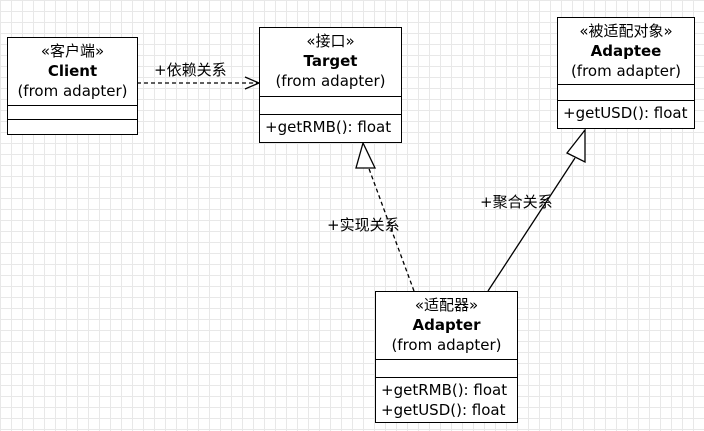 This screenshot has height=431, width=704. I want to click on adapter-name: Adapter, so click(446, 325).